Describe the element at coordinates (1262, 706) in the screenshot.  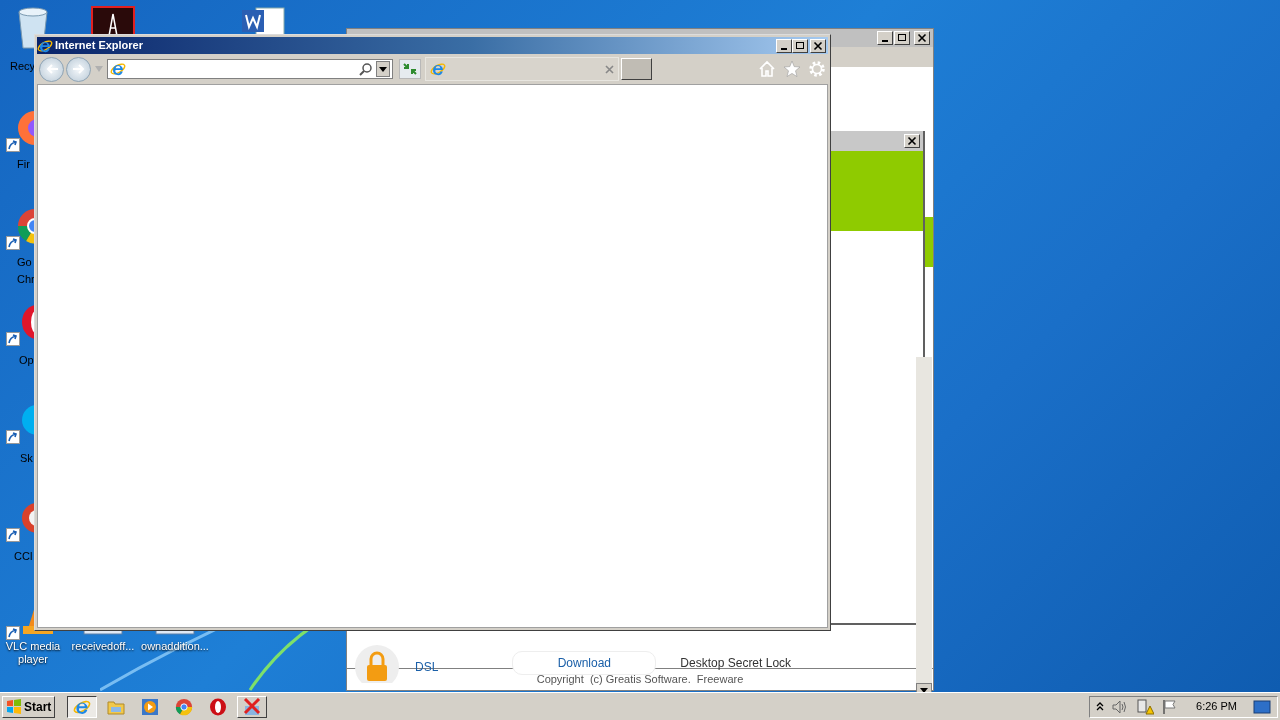
I see `show-desktop-icon` at that location.